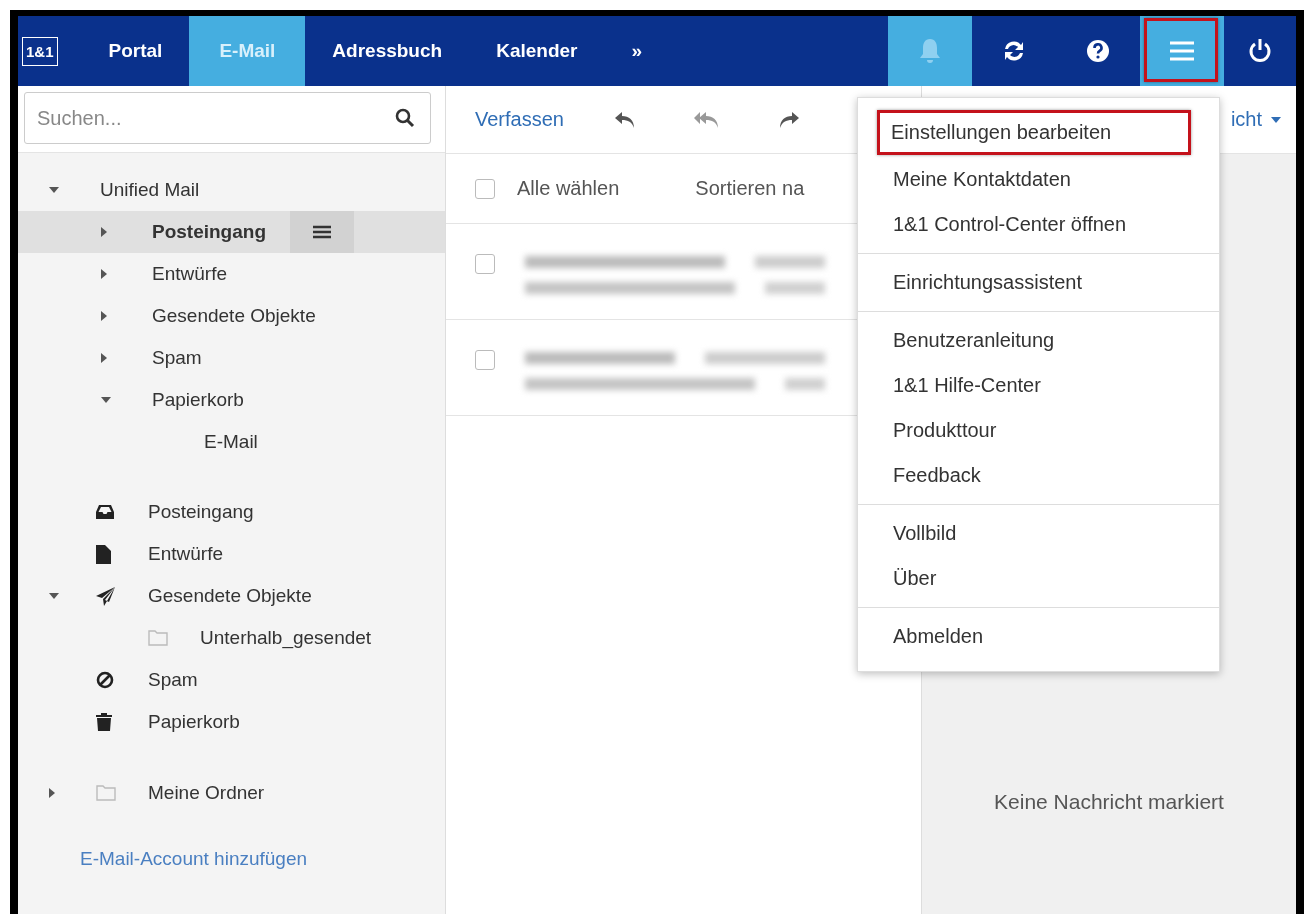  What do you see at coordinates (788, 119) in the screenshot?
I see `forward-icon` at bounding box center [788, 119].